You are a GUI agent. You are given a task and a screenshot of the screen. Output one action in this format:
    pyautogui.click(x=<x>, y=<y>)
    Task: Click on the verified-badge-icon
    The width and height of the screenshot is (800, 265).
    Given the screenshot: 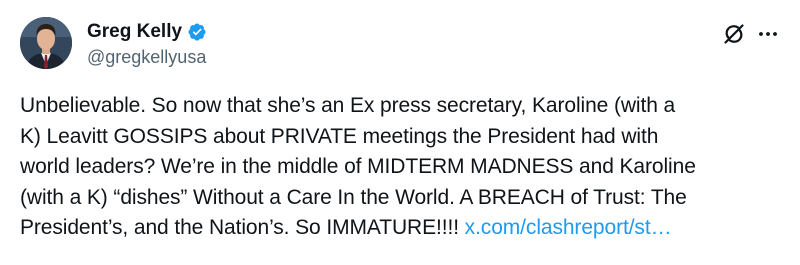 What is the action you would take?
    pyautogui.click(x=197, y=32)
    